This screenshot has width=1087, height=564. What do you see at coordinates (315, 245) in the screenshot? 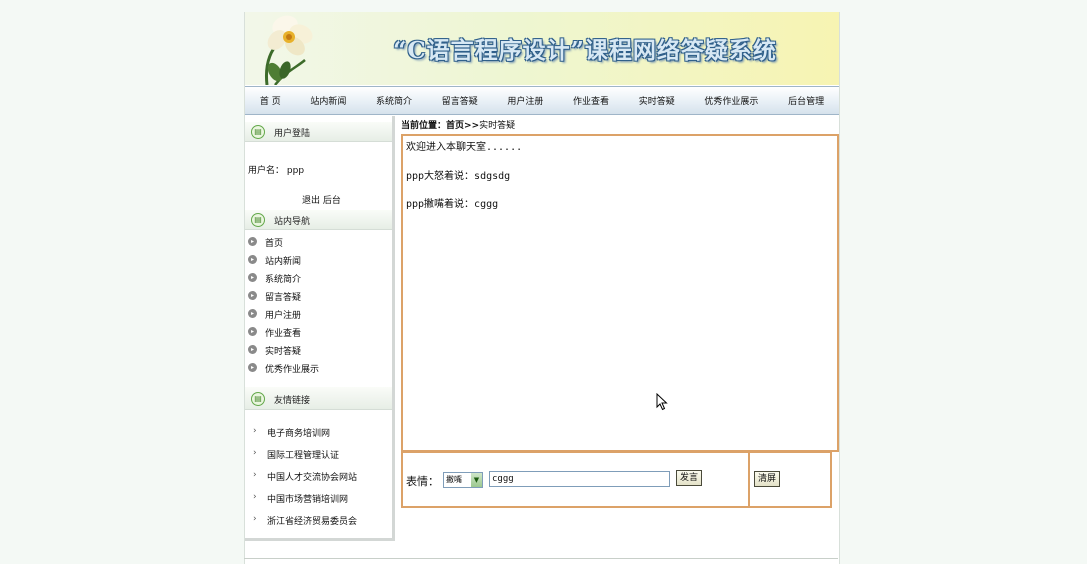
I see `sidebar-item-home: ▸ 首页` at bounding box center [315, 245].